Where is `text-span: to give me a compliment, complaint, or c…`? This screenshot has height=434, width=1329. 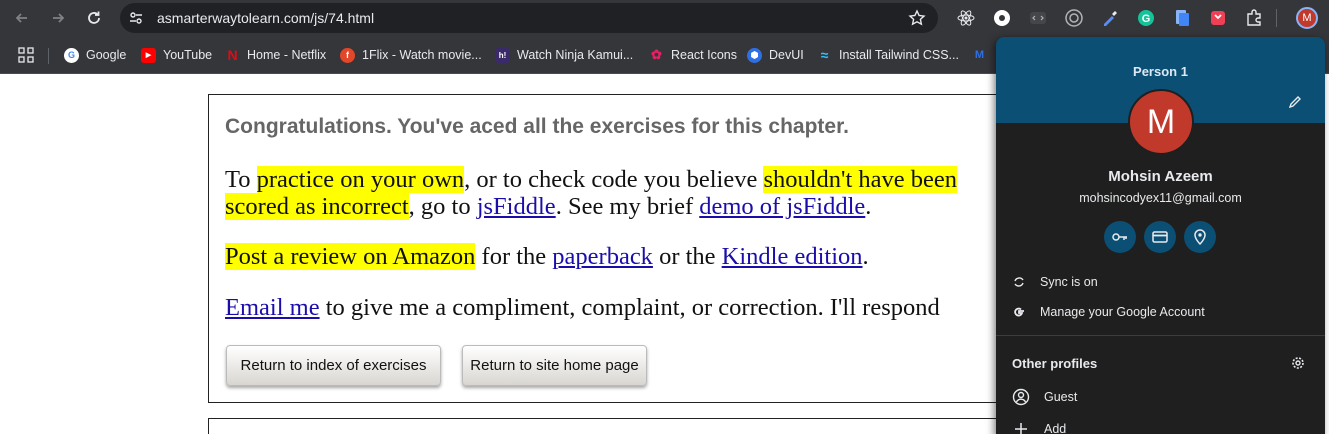 text-span: to give me a compliment, complaint, or c… is located at coordinates (629, 307).